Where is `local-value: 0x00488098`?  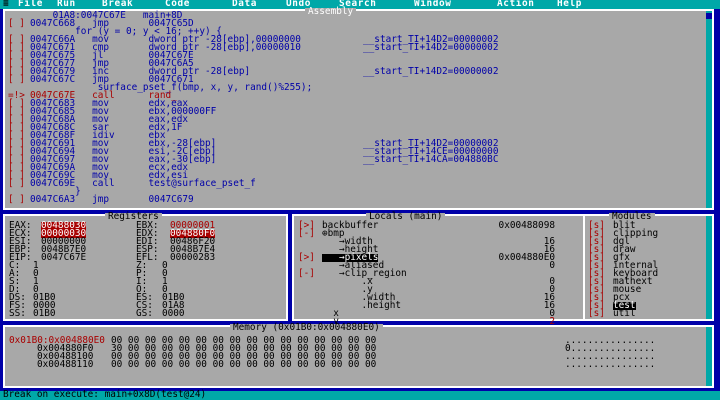 local-value: 0x00488098 is located at coordinates (526, 225).